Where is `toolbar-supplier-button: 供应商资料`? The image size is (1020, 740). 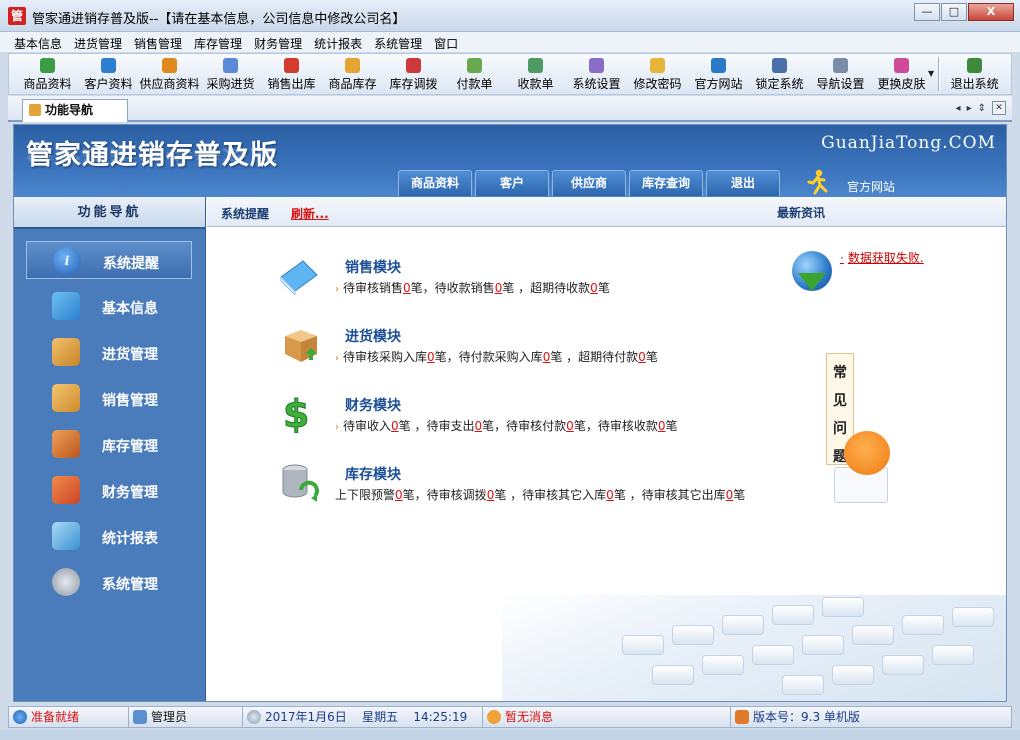 toolbar-supplier-button: 供应商资料 is located at coordinates (169, 74).